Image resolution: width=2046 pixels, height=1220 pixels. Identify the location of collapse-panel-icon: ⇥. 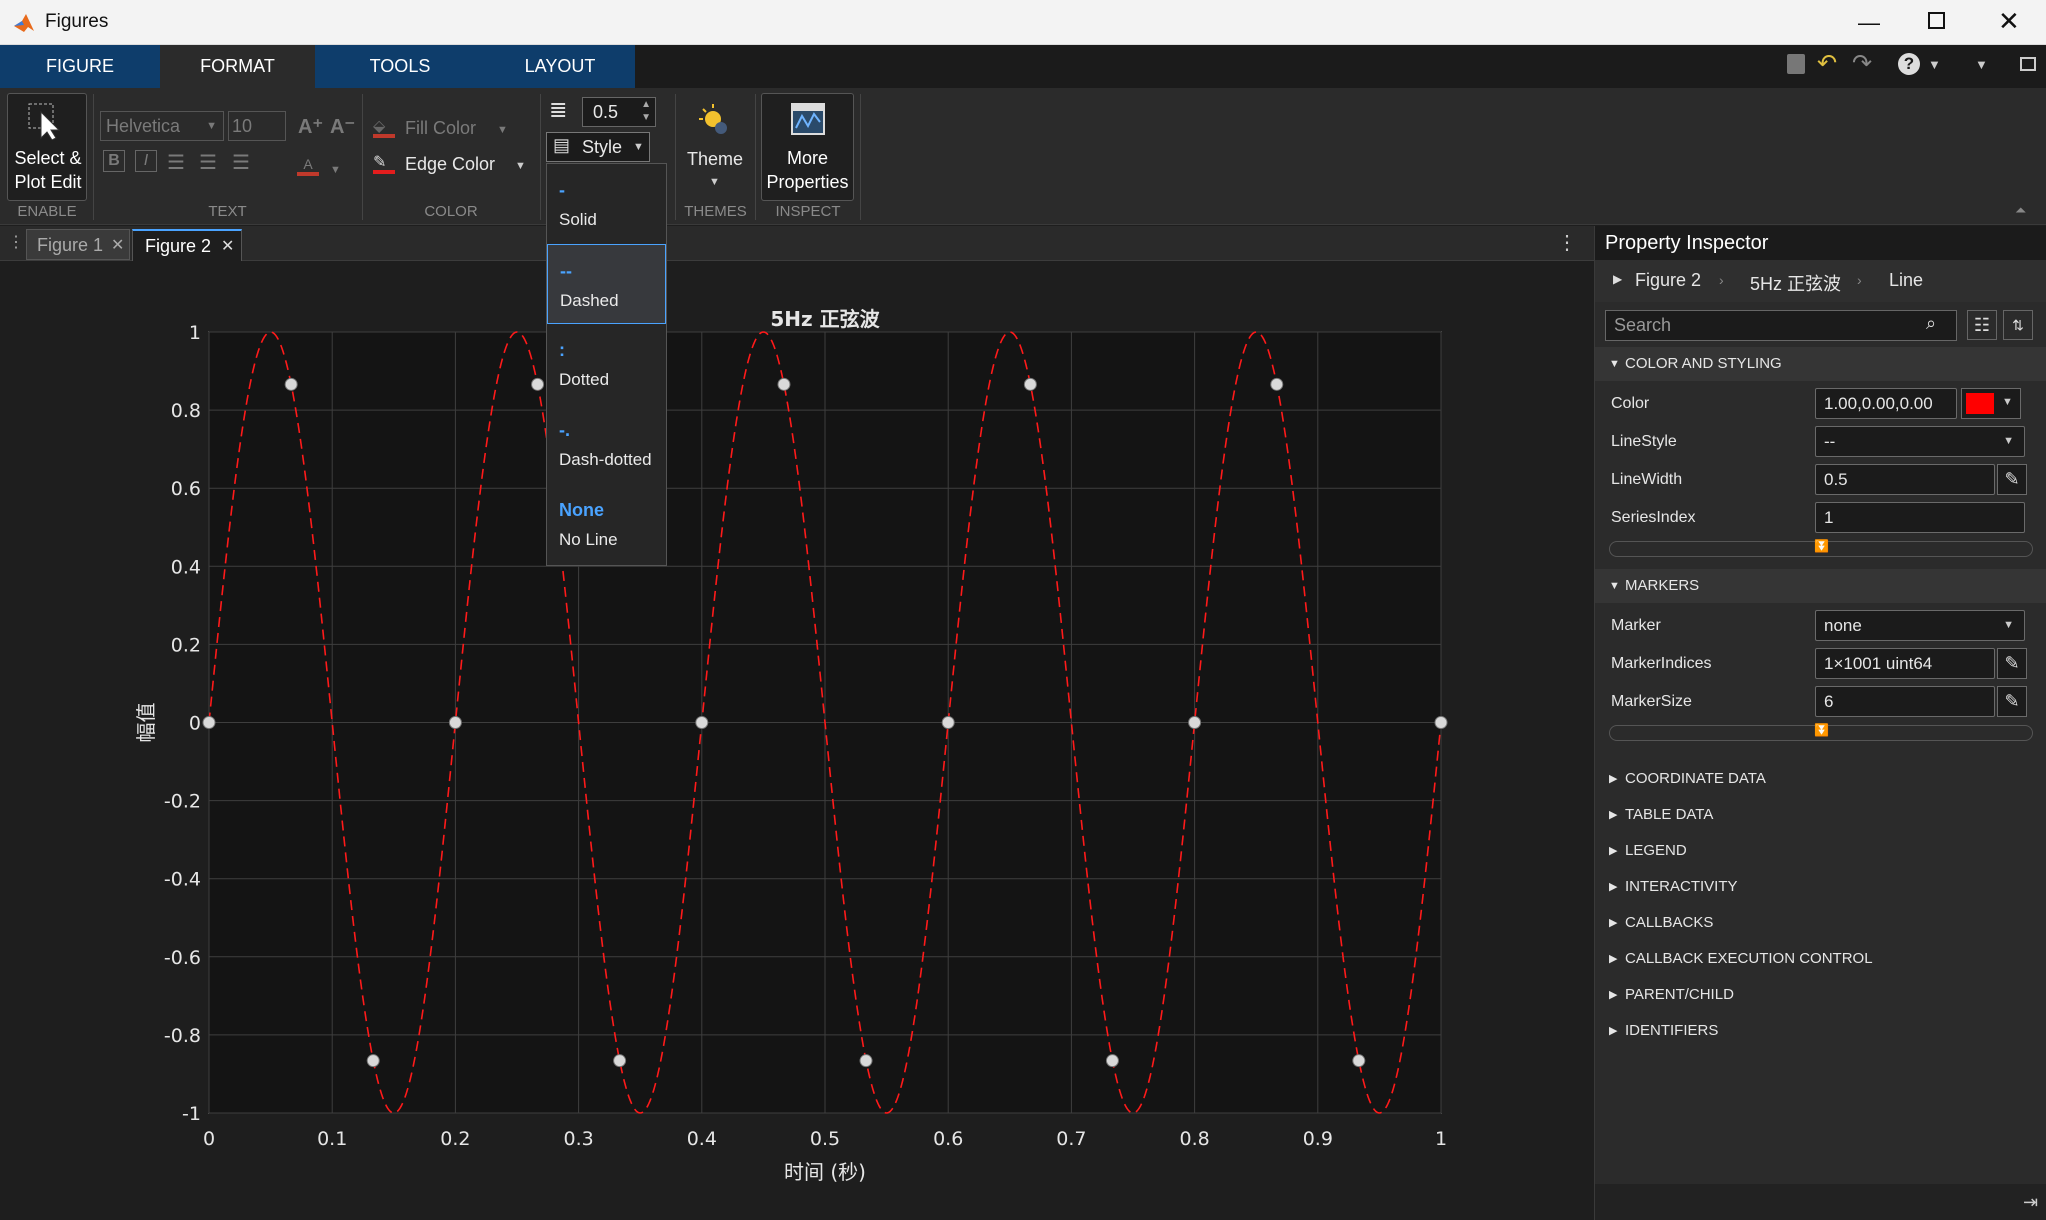
(2030, 1202).